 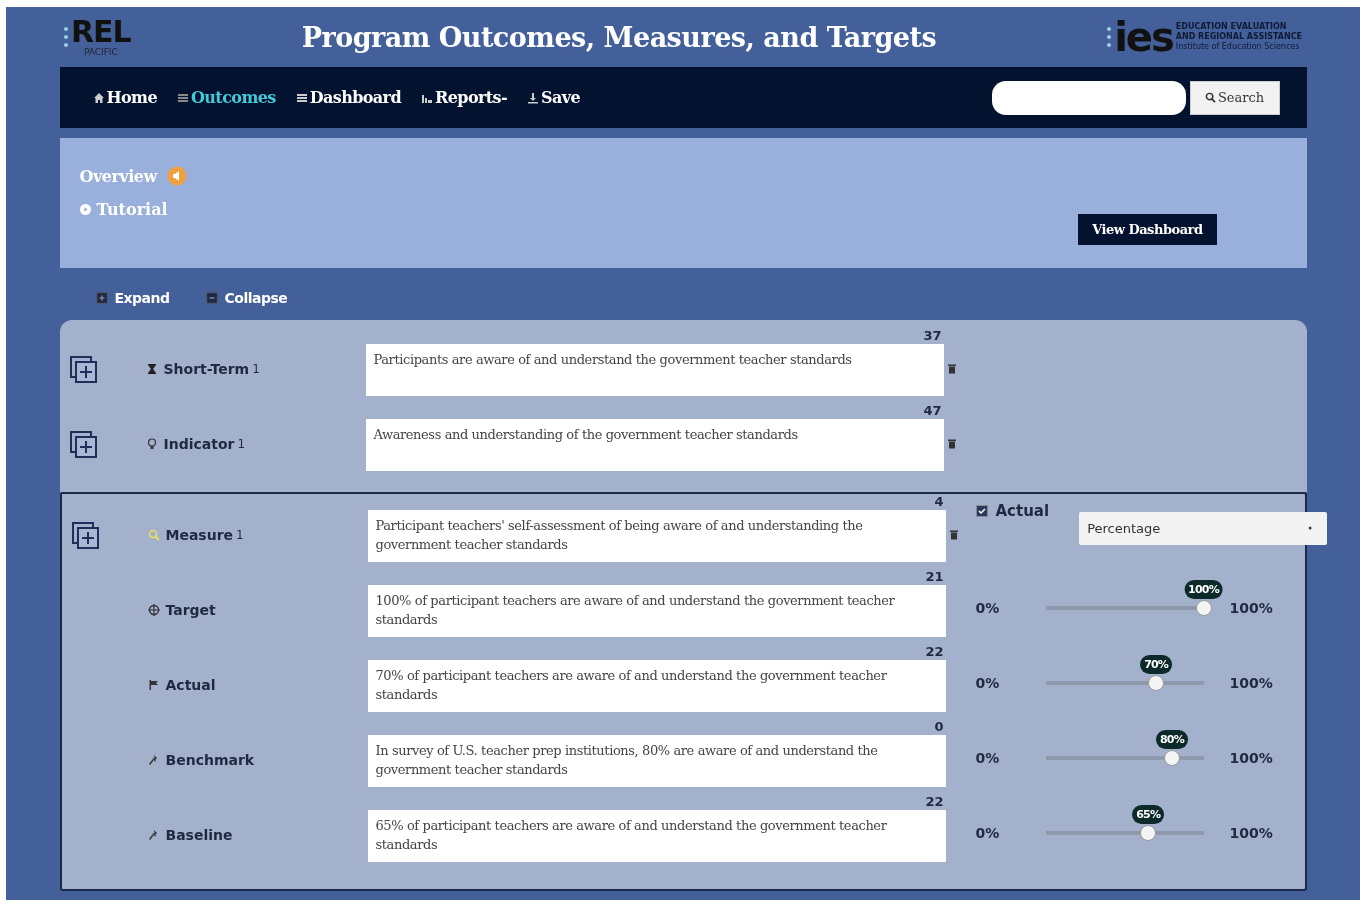 I want to click on logo-subtitle: PACIFIC, so click(x=100, y=52).